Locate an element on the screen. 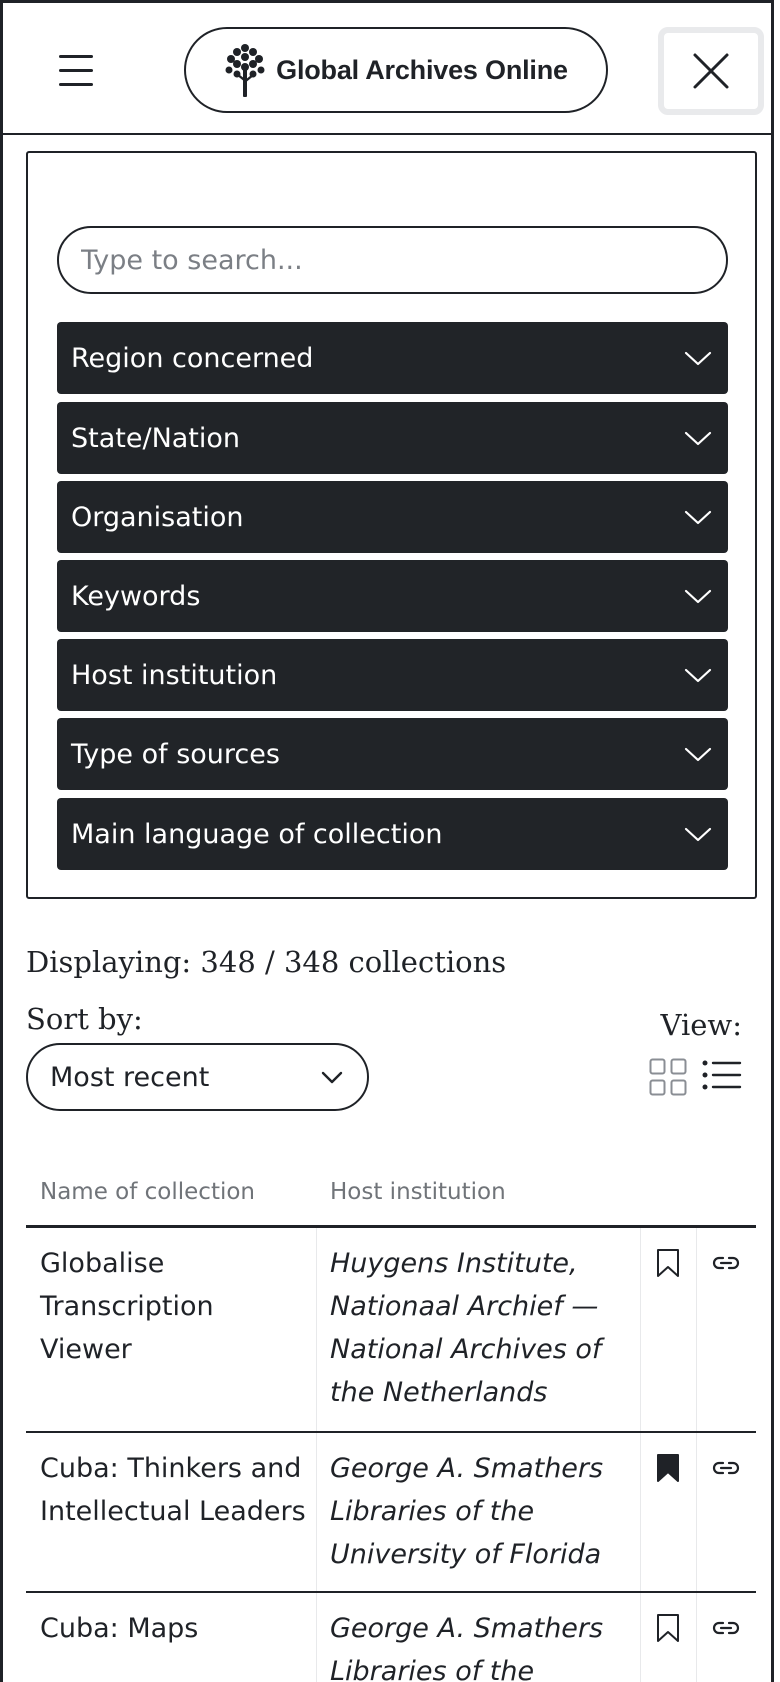 Image resolution: width=780 pixels, height=1682 pixels. filter-label: State/Nation is located at coordinates (156, 438).